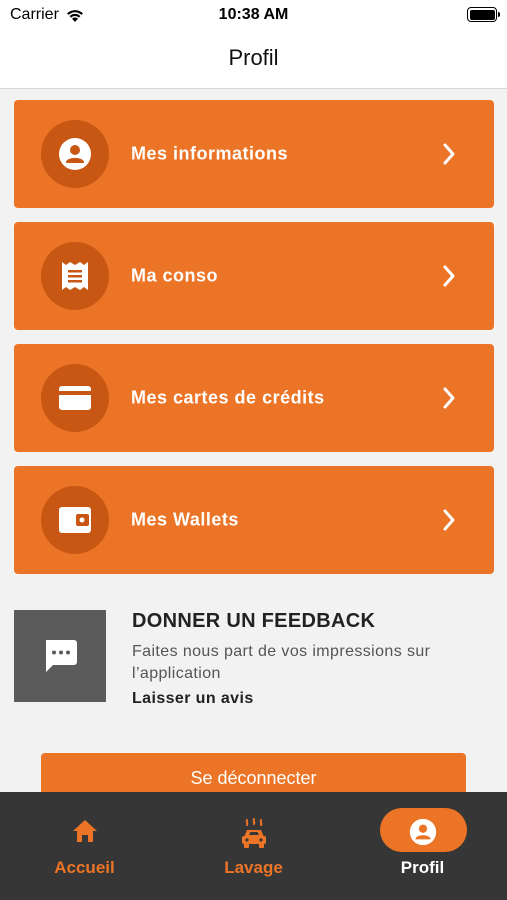  I want to click on tab-label: Profil, so click(422, 867).